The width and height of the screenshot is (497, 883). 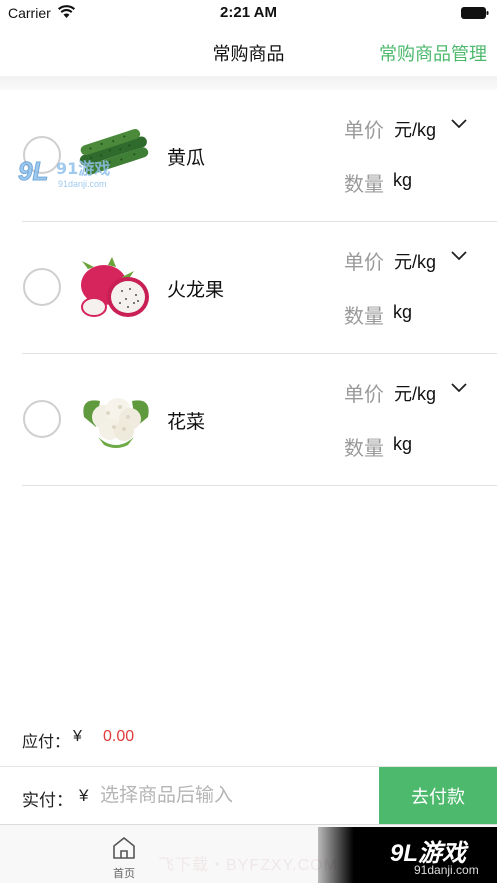 I want to click on payment-row: 实付： ¥ 去付款, so click(x=248, y=795).